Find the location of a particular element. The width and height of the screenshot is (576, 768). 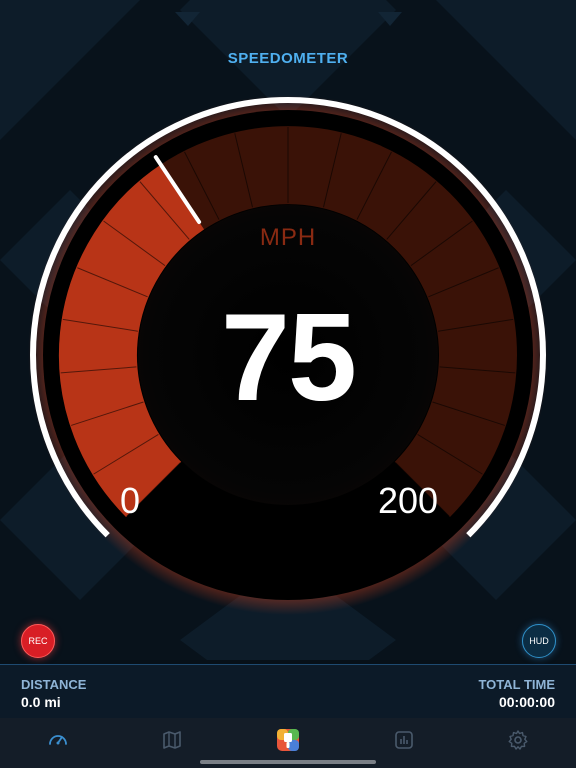

record-button: REC is located at coordinates (38, 641).